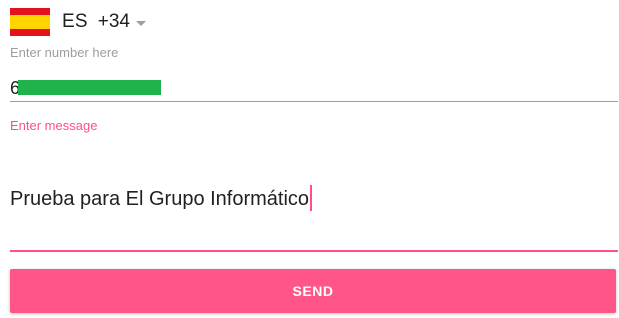  Describe the element at coordinates (314, 89) in the screenshot. I see `phone-number-input: 6` at that location.